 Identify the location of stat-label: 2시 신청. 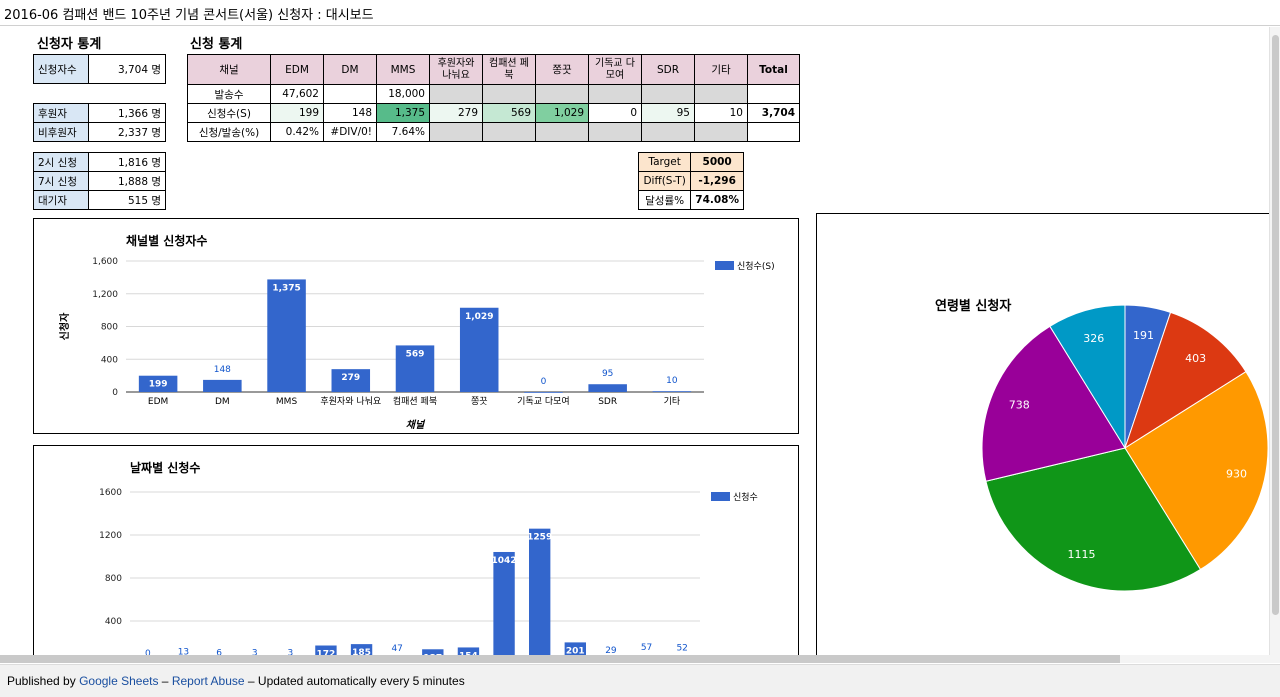
(61, 162).